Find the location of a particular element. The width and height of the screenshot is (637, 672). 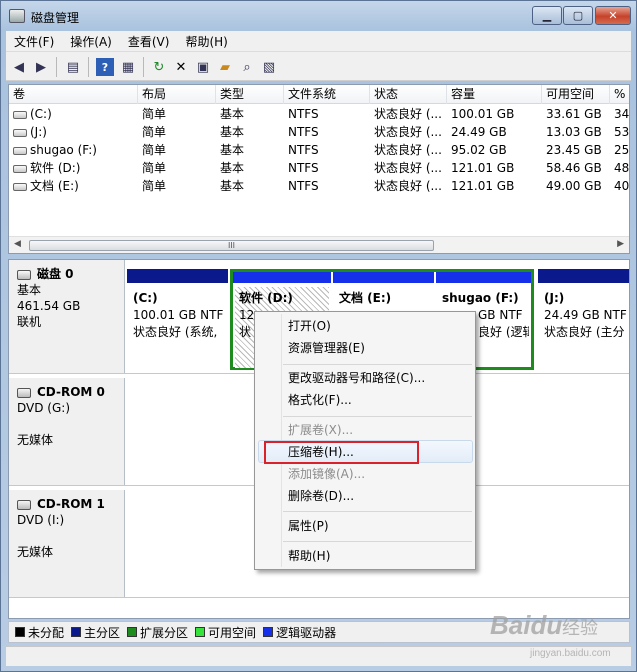

column-header-percent: % is located at coordinates (619, 94).